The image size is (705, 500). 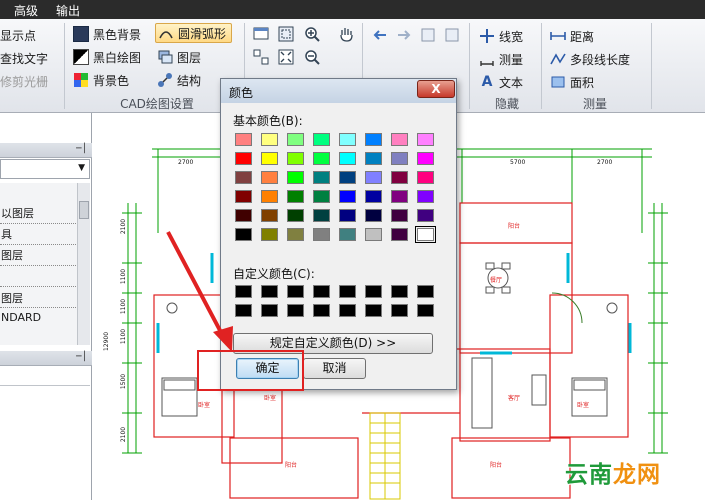 I want to click on layout-icon, so click(x=261, y=57).